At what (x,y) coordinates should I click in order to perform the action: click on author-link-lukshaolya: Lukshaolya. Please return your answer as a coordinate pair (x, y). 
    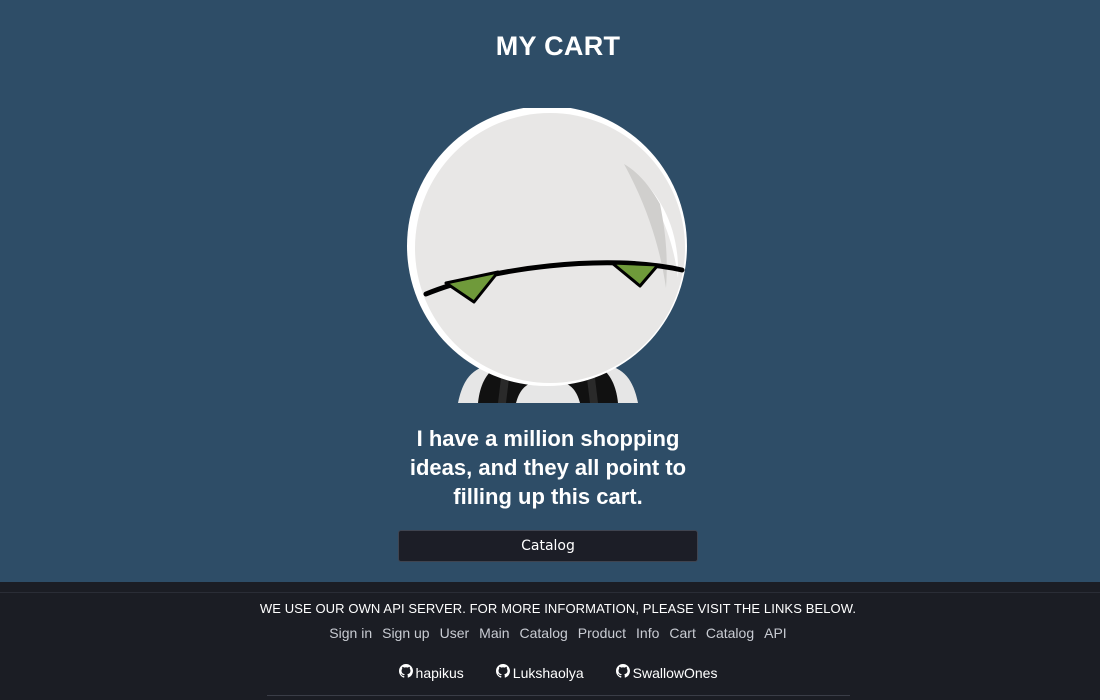
    Looking at the image, I should click on (539, 672).